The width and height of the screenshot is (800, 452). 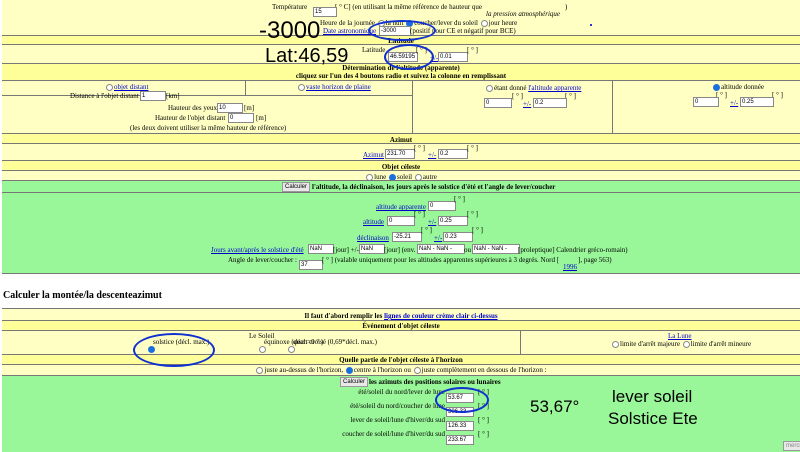 I want to click on azimut-tolerance-input: 0.2, so click(x=453, y=154).